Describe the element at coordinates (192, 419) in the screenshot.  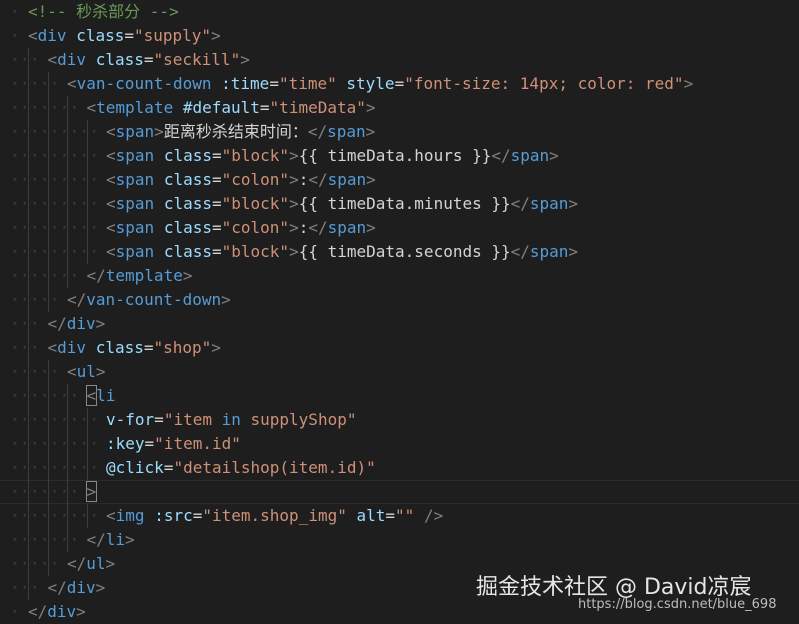
I see `code-token: "item` at that location.